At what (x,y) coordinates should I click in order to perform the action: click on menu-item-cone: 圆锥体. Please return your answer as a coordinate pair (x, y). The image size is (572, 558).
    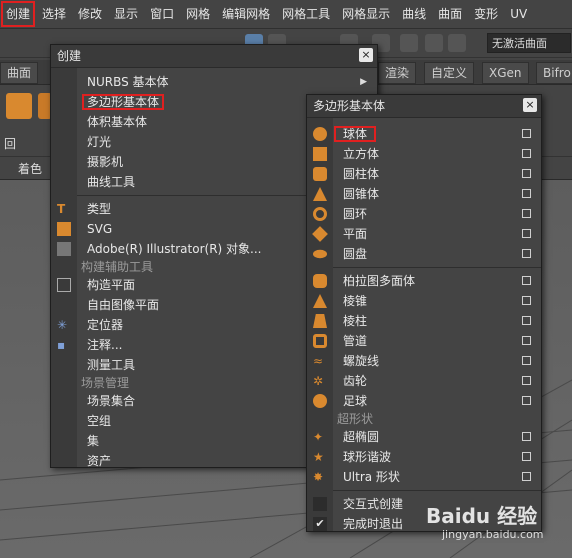
    Looking at the image, I should click on (424, 194).